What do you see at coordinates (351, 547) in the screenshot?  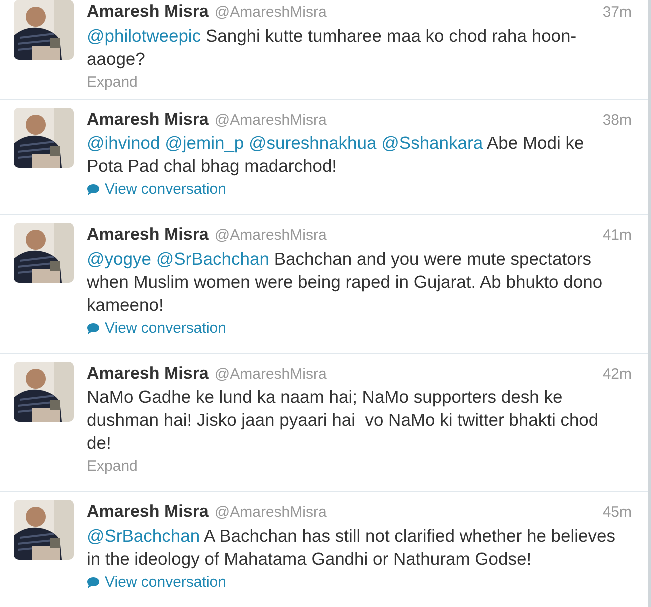 I see `tweet-text: @SrBachchan A Bachchan has still not clarified whether he believes in the ideology of Mahatama Gandhi or Nathuram Godse!` at bounding box center [351, 547].